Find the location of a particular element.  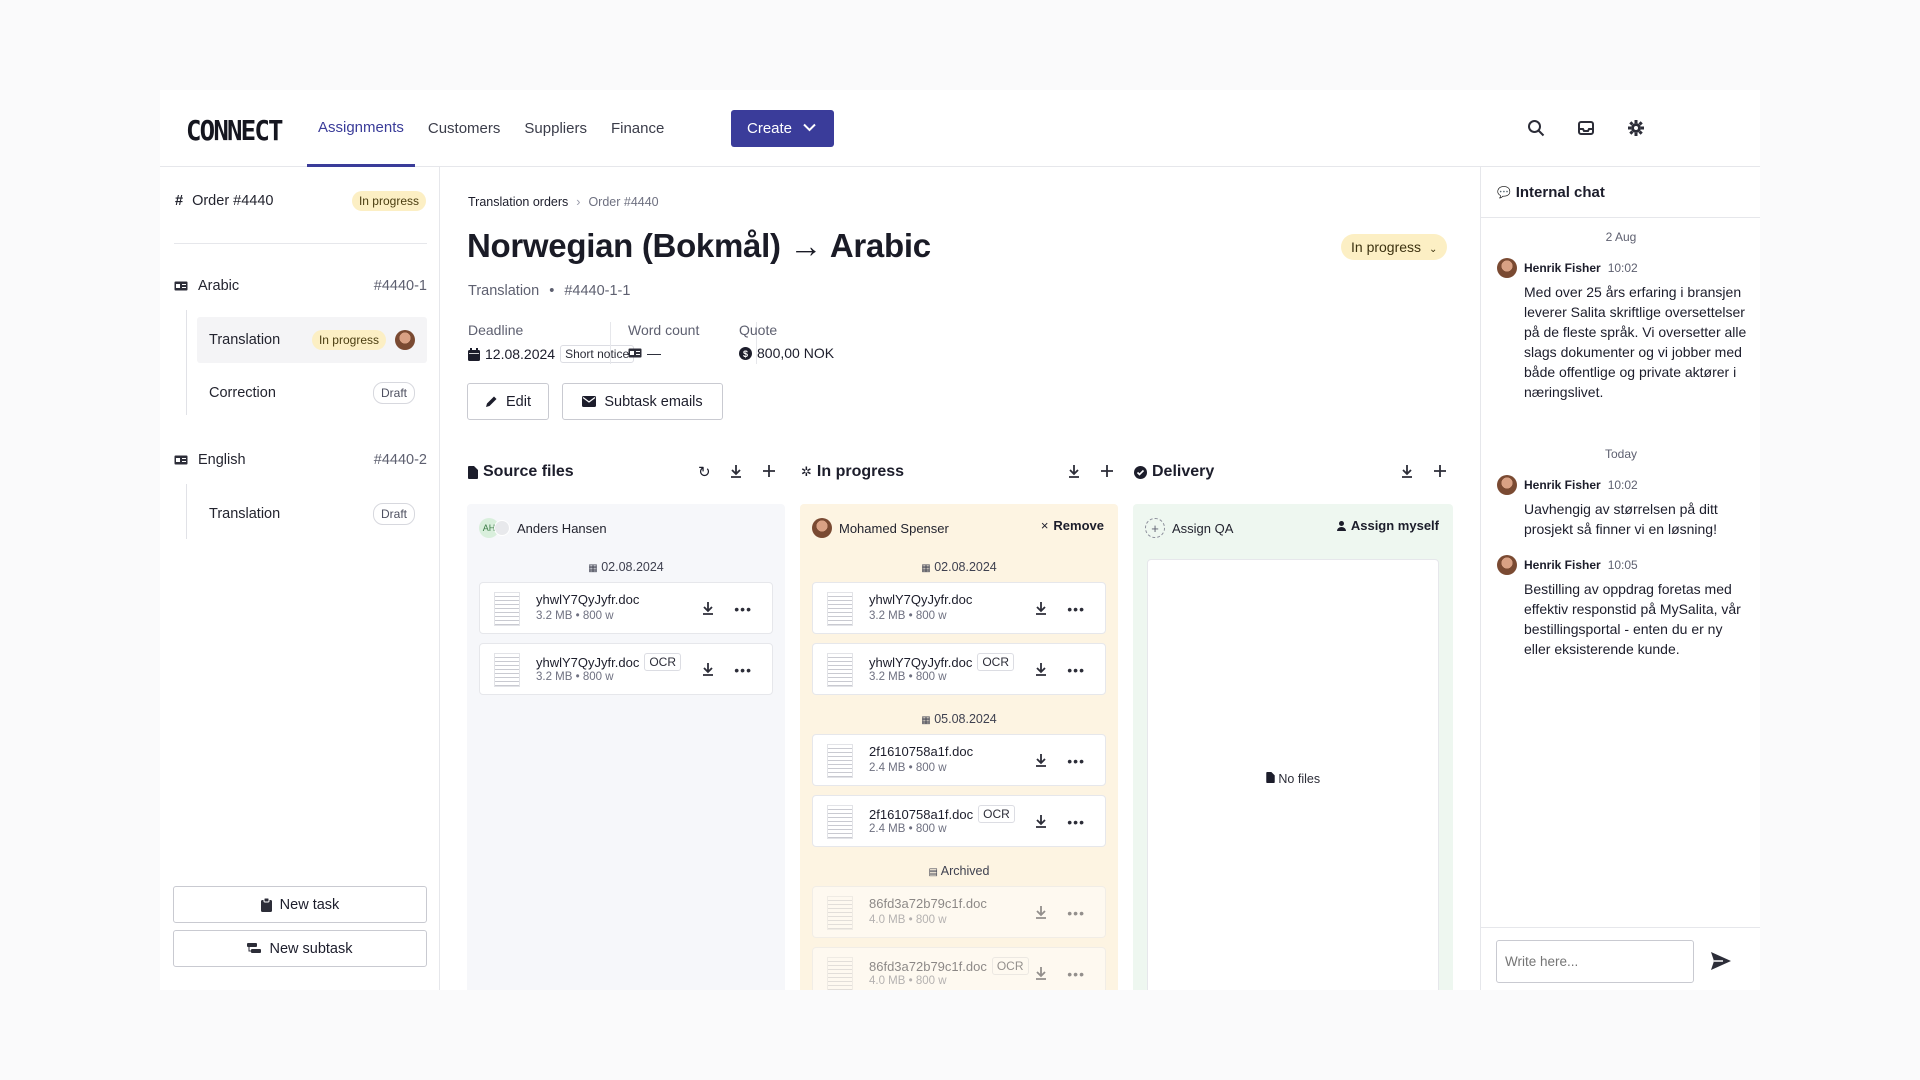

gear-icon is located at coordinates (1636, 128).